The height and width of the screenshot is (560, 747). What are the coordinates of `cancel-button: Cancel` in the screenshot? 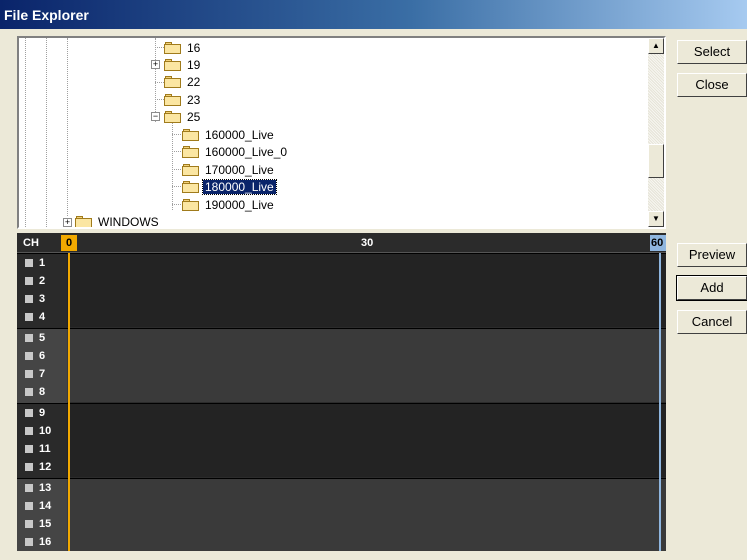 It's located at (712, 322).